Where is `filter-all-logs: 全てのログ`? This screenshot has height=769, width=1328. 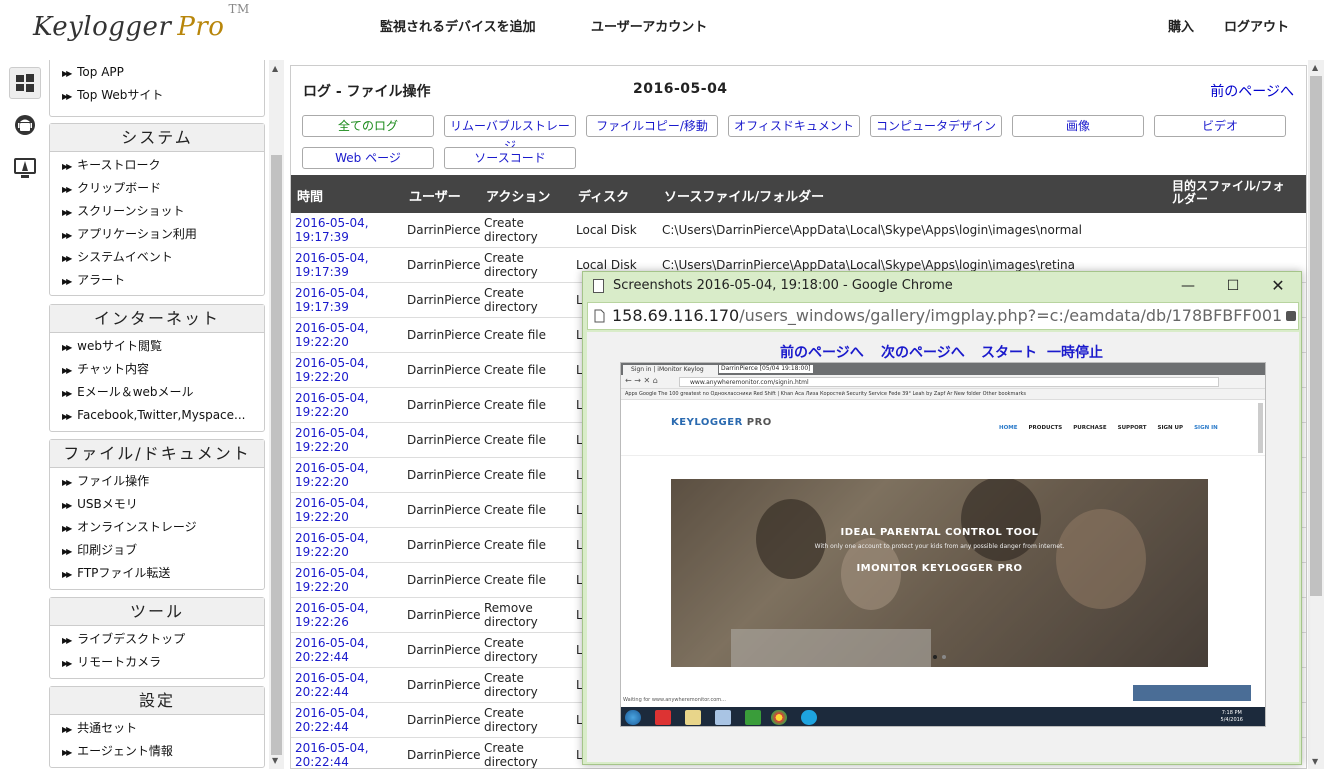 filter-all-logs: 全てのログ is located at coordinates (368, 126).